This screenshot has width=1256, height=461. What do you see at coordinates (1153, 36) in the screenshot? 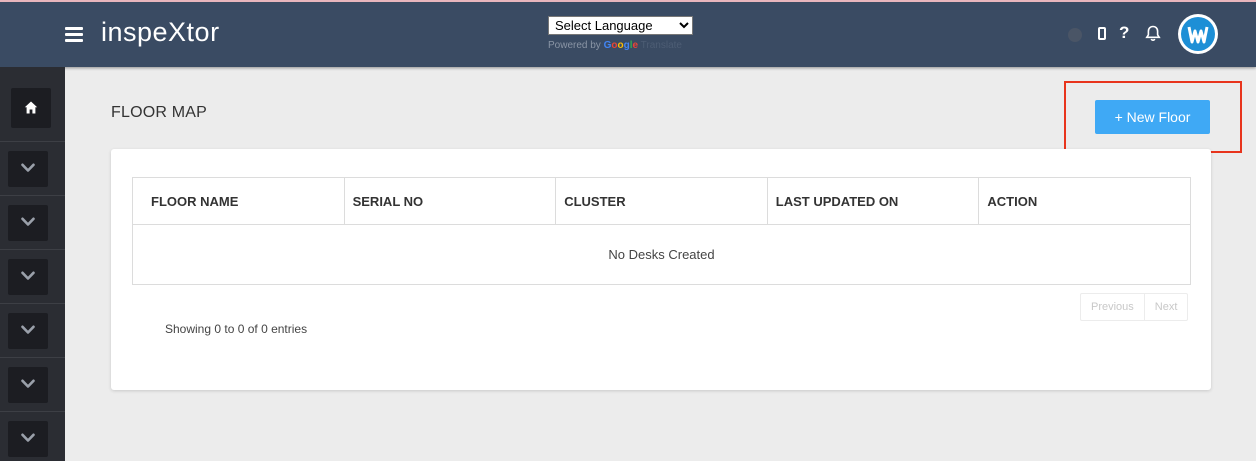
I see `bell-icon` at bounding box center [1153, 36].